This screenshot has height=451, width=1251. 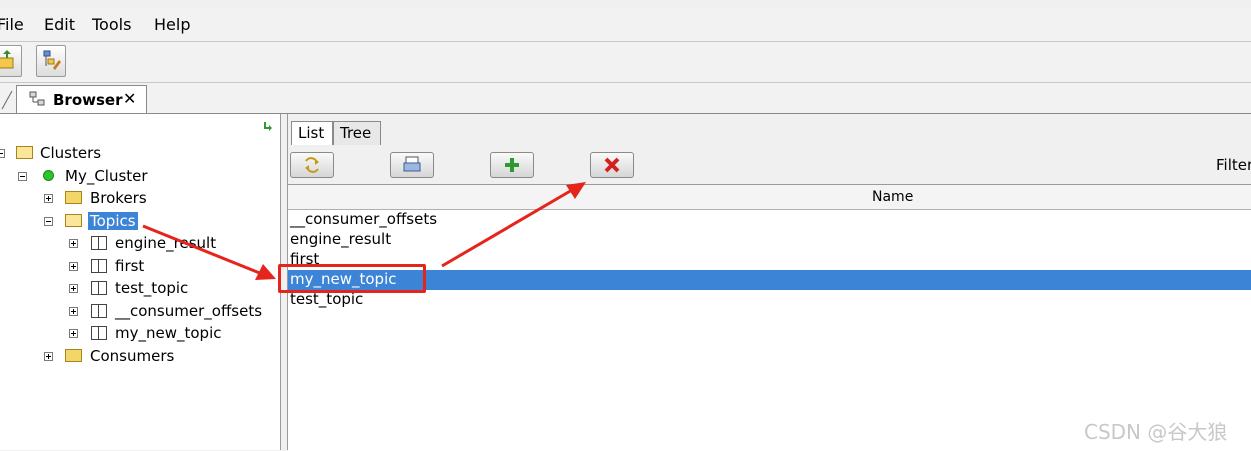 I want to click on refresh-icon, so click(x=312, y=165).